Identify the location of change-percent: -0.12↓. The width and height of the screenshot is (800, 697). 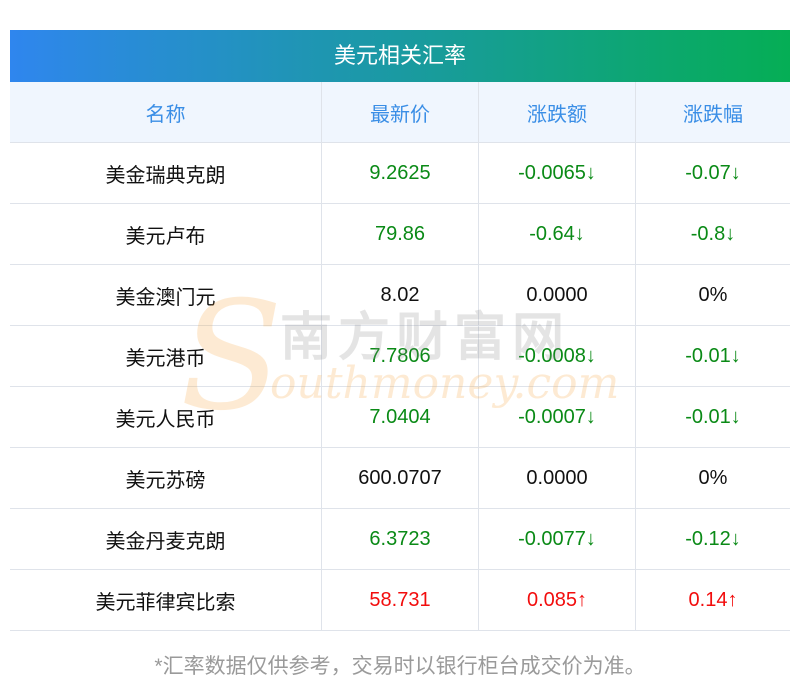
(712, 539).